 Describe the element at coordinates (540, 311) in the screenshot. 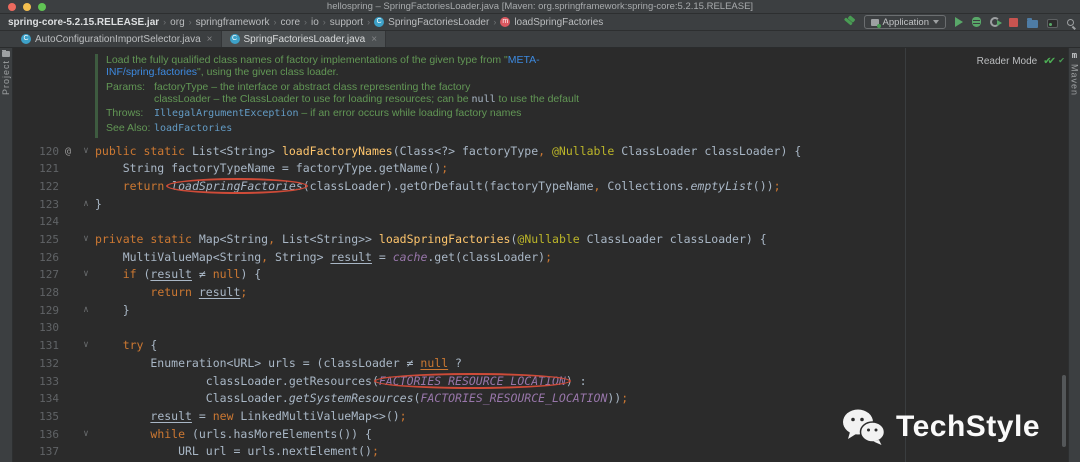

I see `code-line: 129 ∧ }` at that location.